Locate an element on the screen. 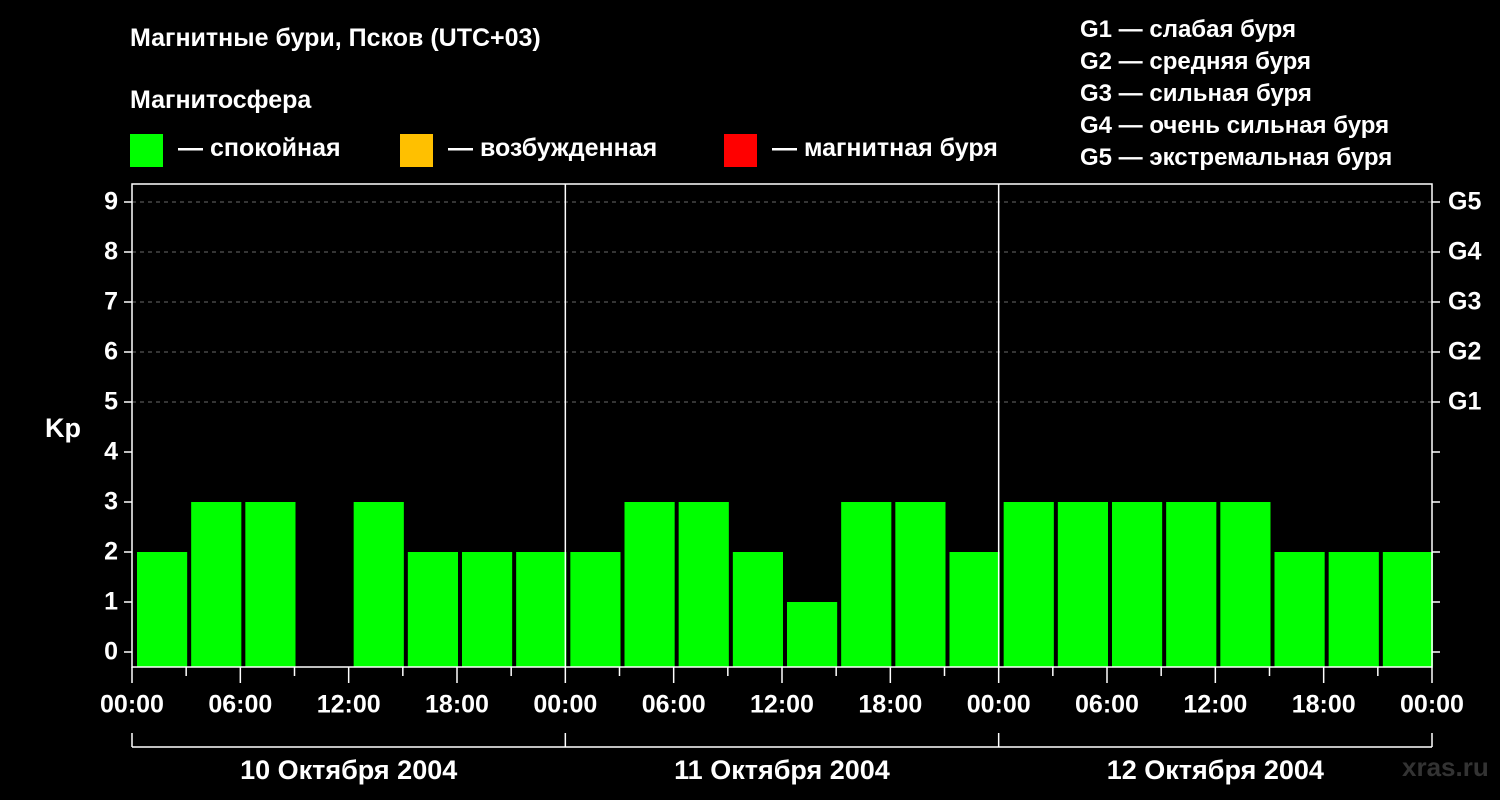 This screenshot has width=1500, height=800. g-scale-label: G4 is located at coordinates (1464, 252).